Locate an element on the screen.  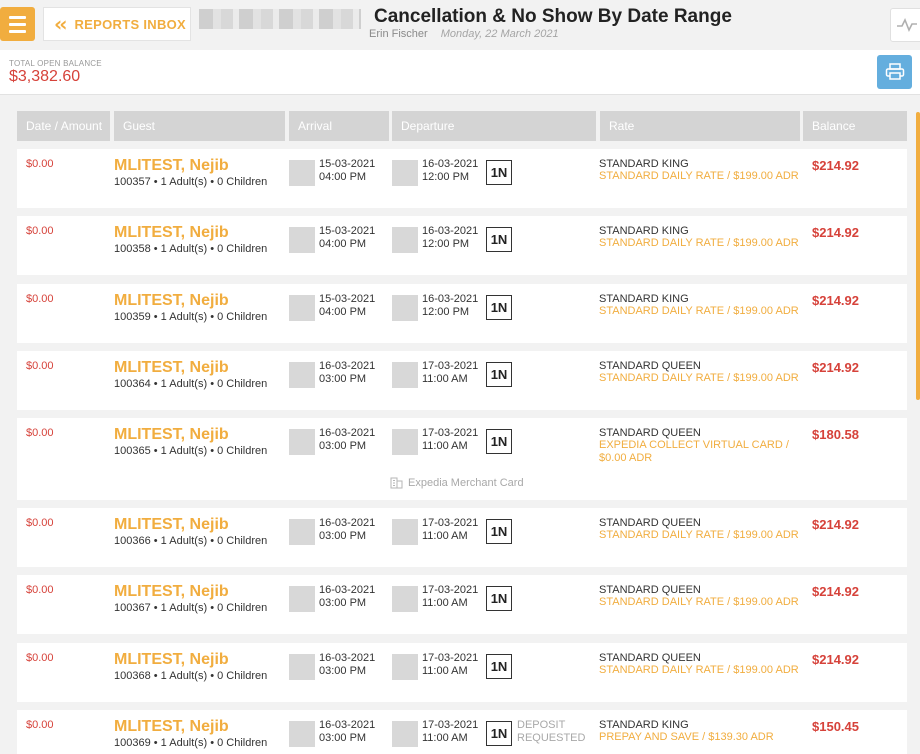
summary-bar: TOTAL OPEN BALANCE $3,382.60 is located at coordinates (460, 72).